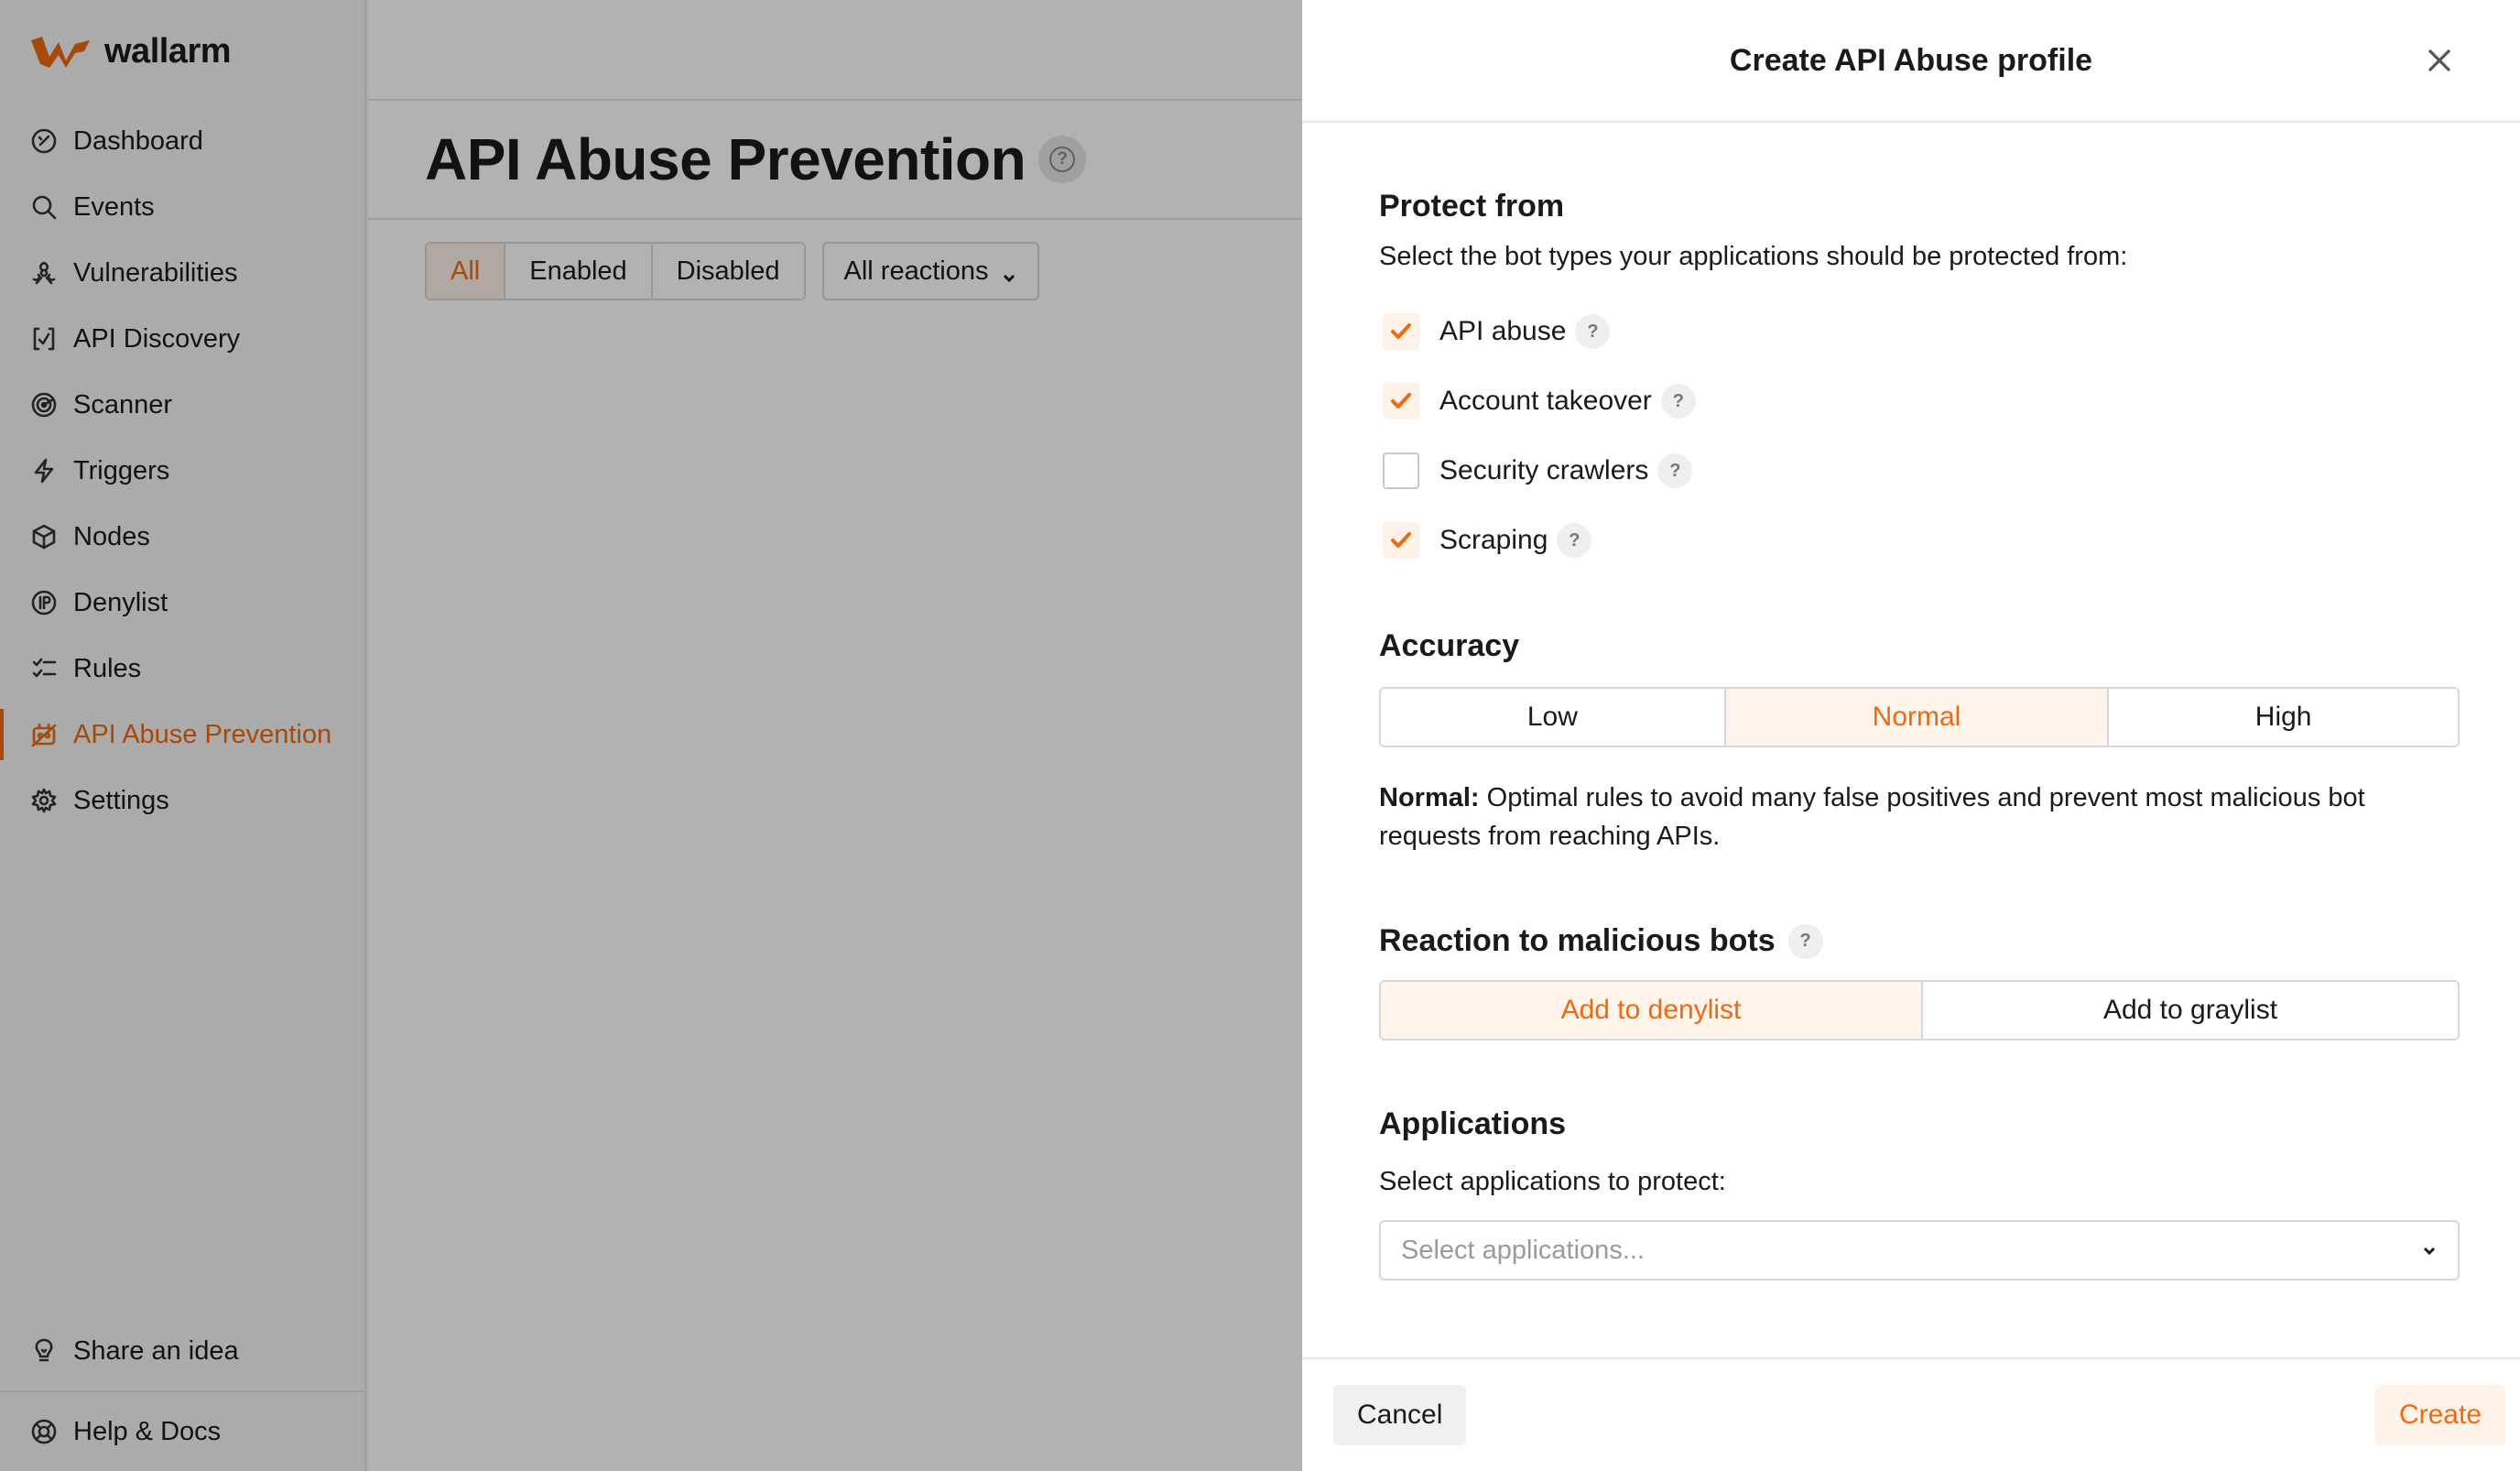  I want to click on applications-title: Applications, so click(1473, 1123).